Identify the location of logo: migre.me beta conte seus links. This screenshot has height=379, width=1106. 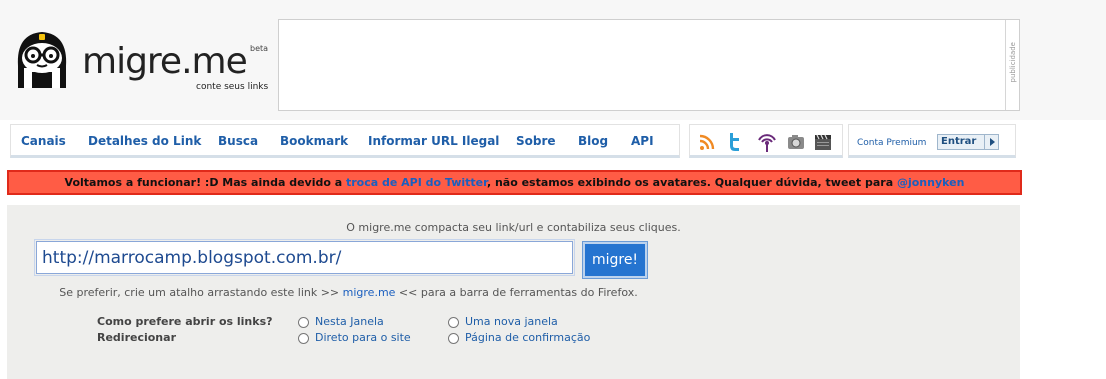
(142, 61).